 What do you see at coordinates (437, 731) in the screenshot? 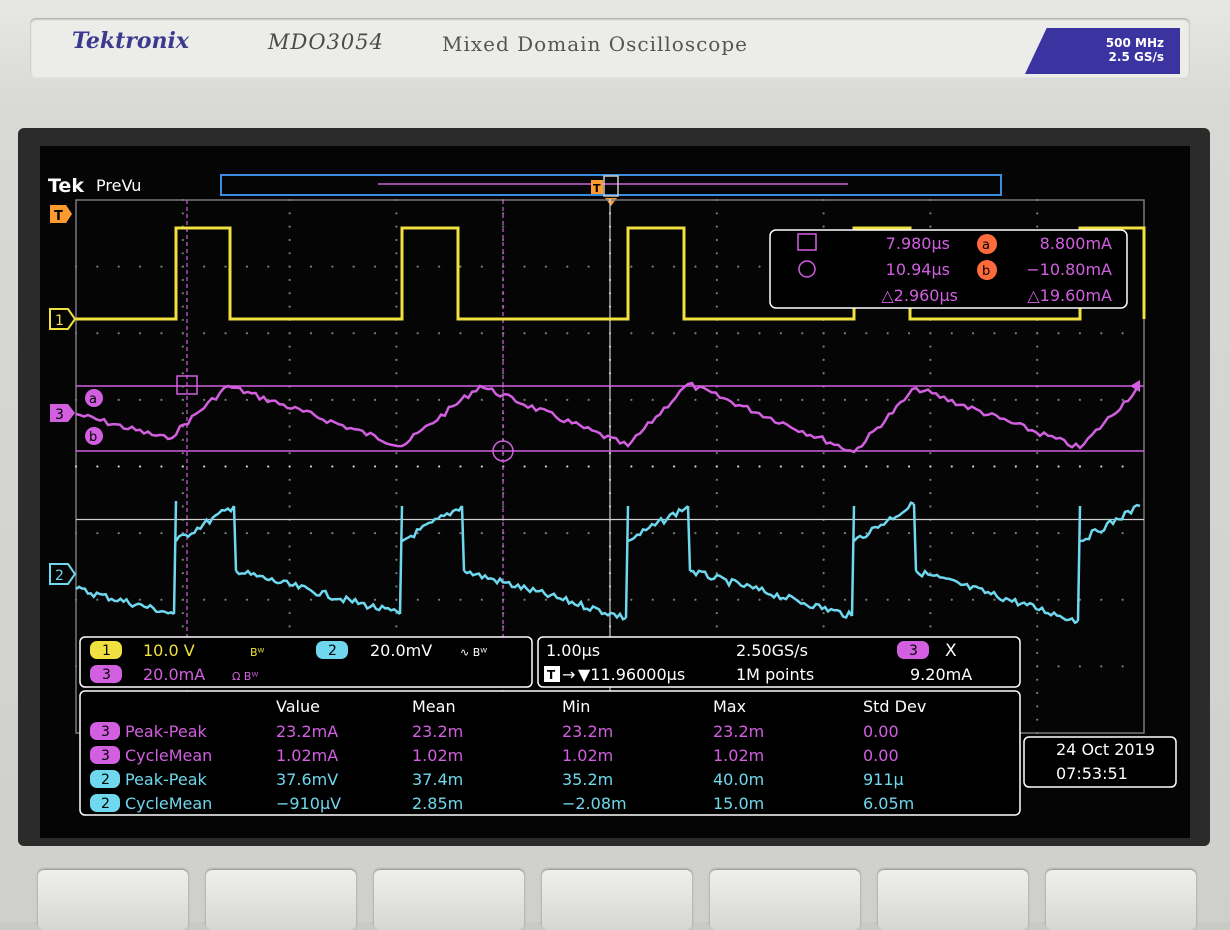
I see `measurement-mean: 23.2m` at bounding box center [437, 731].